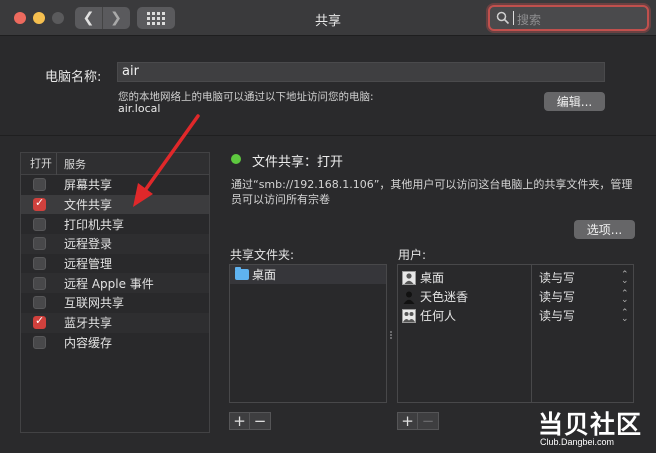 This screenshot has height=453, width=656. I want to click on column-header-service: 服务, so click(71, 164).